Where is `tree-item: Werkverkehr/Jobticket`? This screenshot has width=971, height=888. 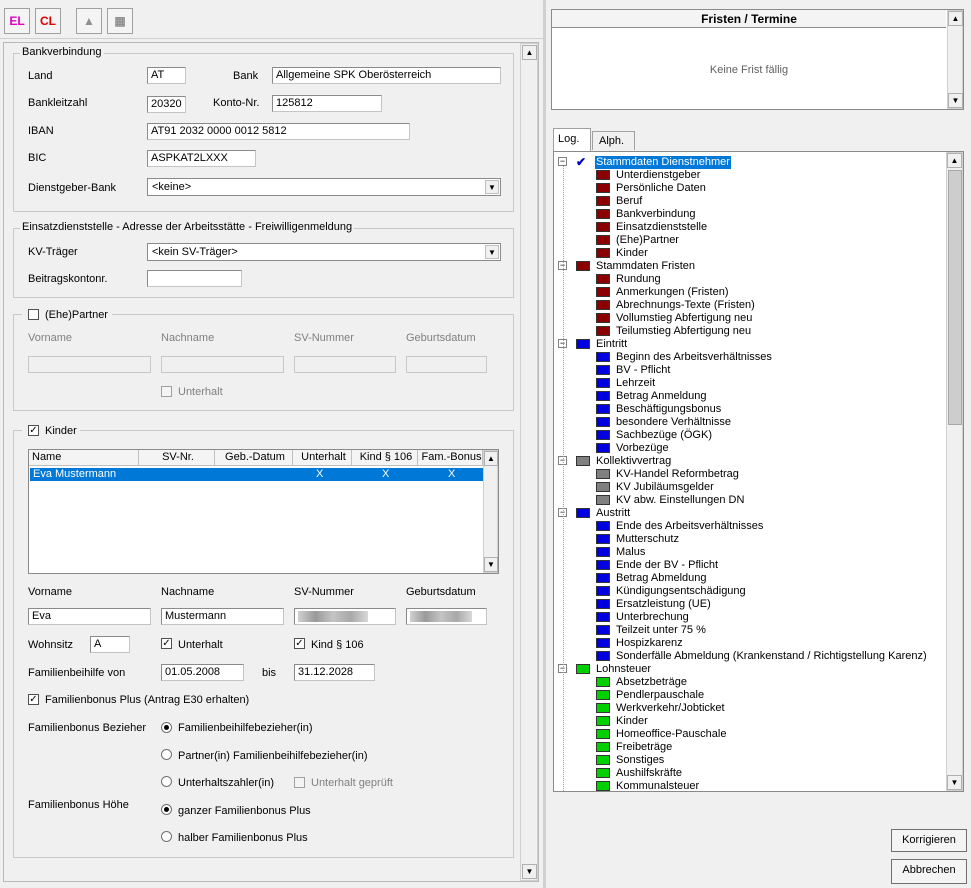 tree-item: Werkverkehr/Jobticket is located at coordinates (749, 708).